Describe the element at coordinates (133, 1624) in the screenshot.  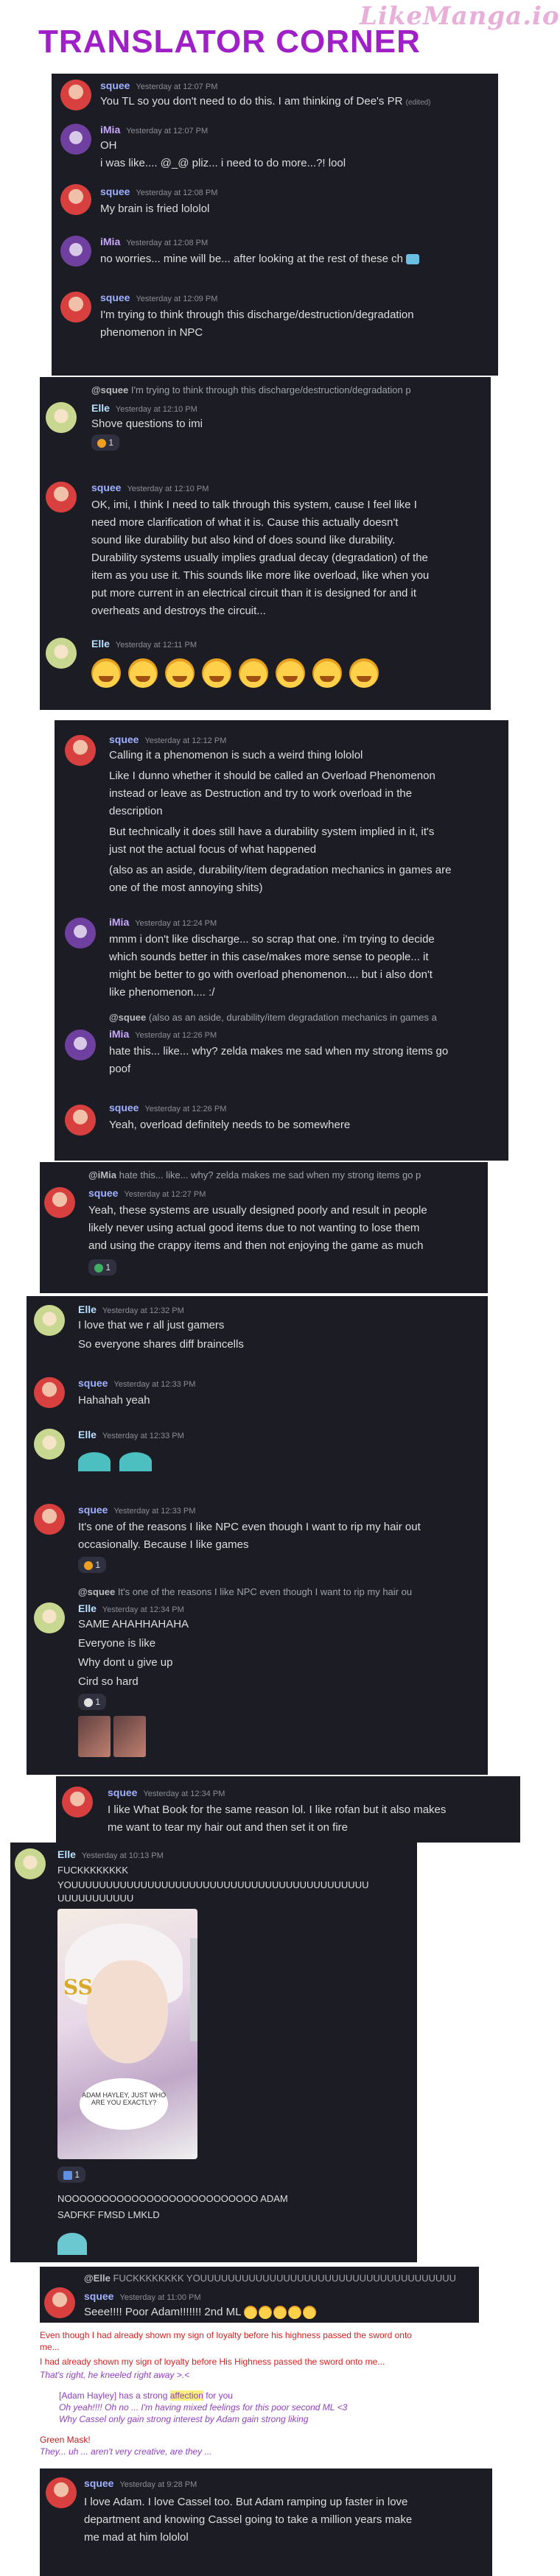
I see `message-text: SAME AHAHHAHAHA` at that location.